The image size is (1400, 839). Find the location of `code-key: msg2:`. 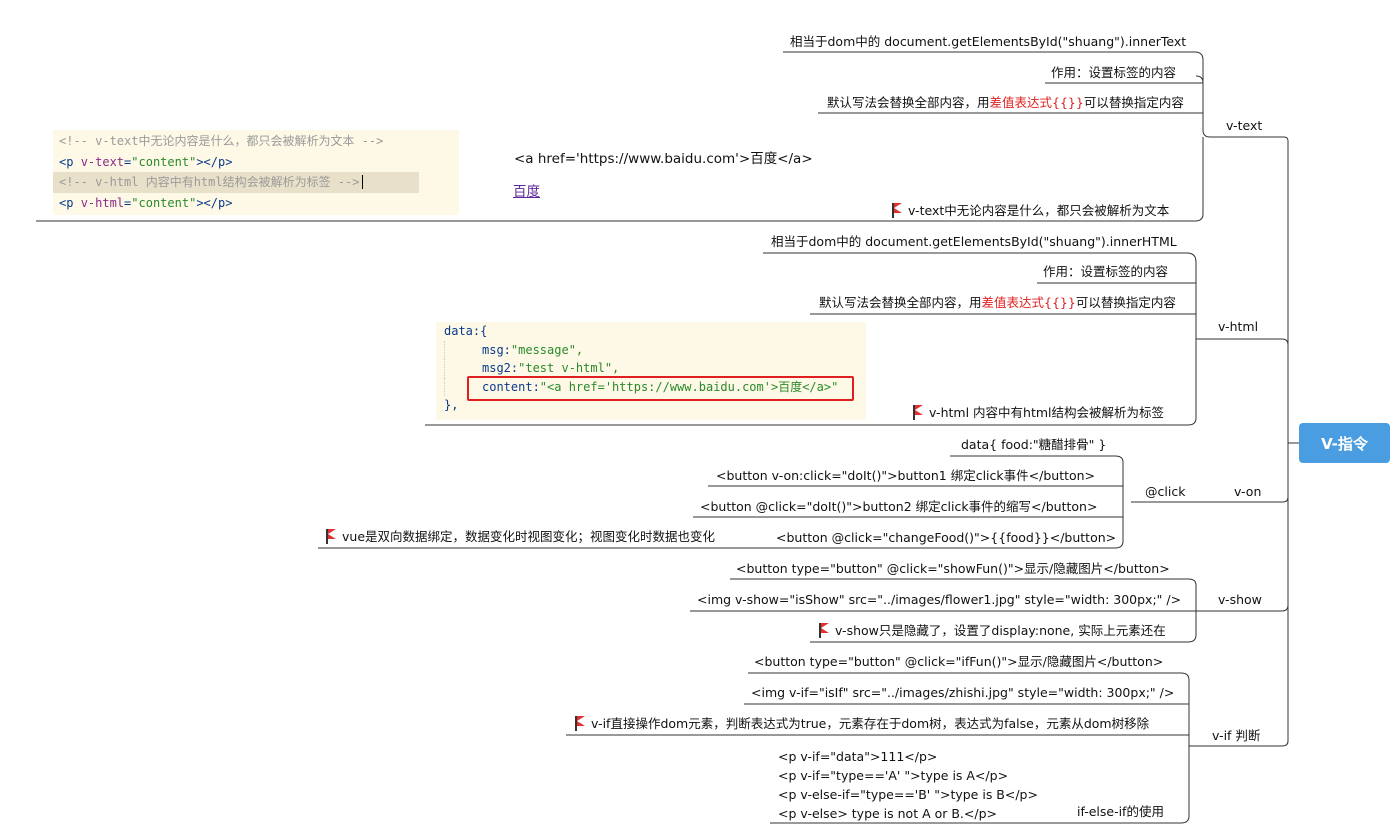

code-key: msg2: is located at coordinates (500, 368).